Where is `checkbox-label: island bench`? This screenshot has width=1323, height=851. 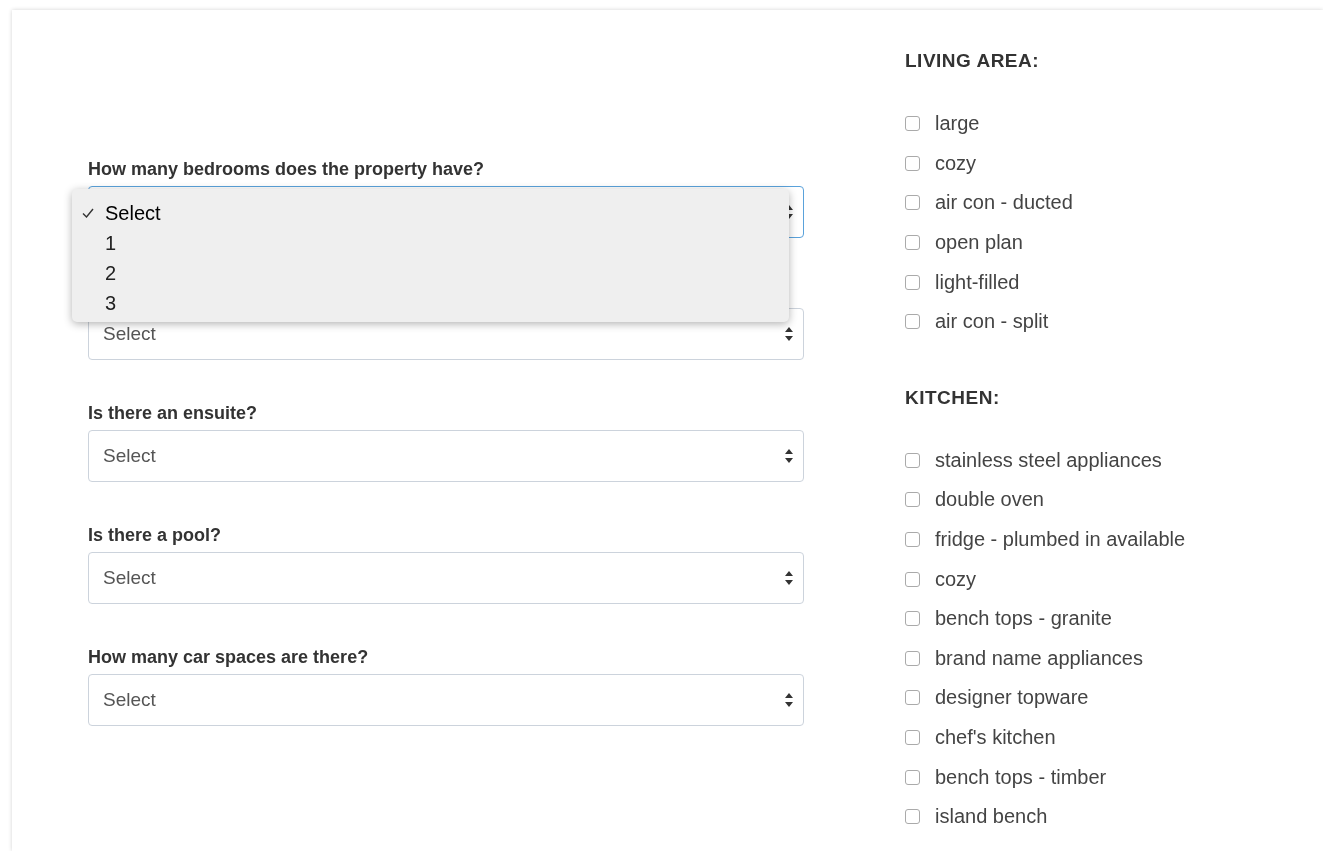
checkbox-label: island bench is located at coordinates (991, 817).